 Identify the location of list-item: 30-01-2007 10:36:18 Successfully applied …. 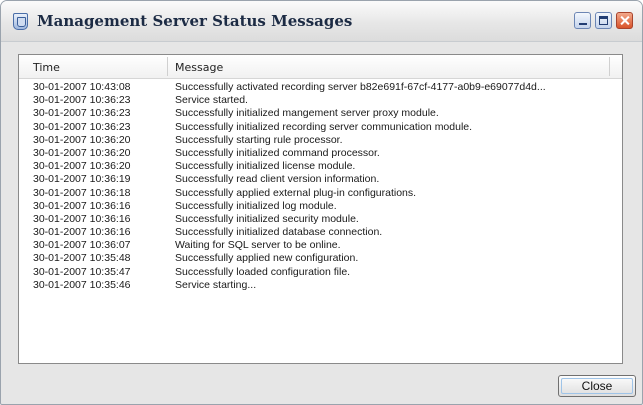
(320, 193).